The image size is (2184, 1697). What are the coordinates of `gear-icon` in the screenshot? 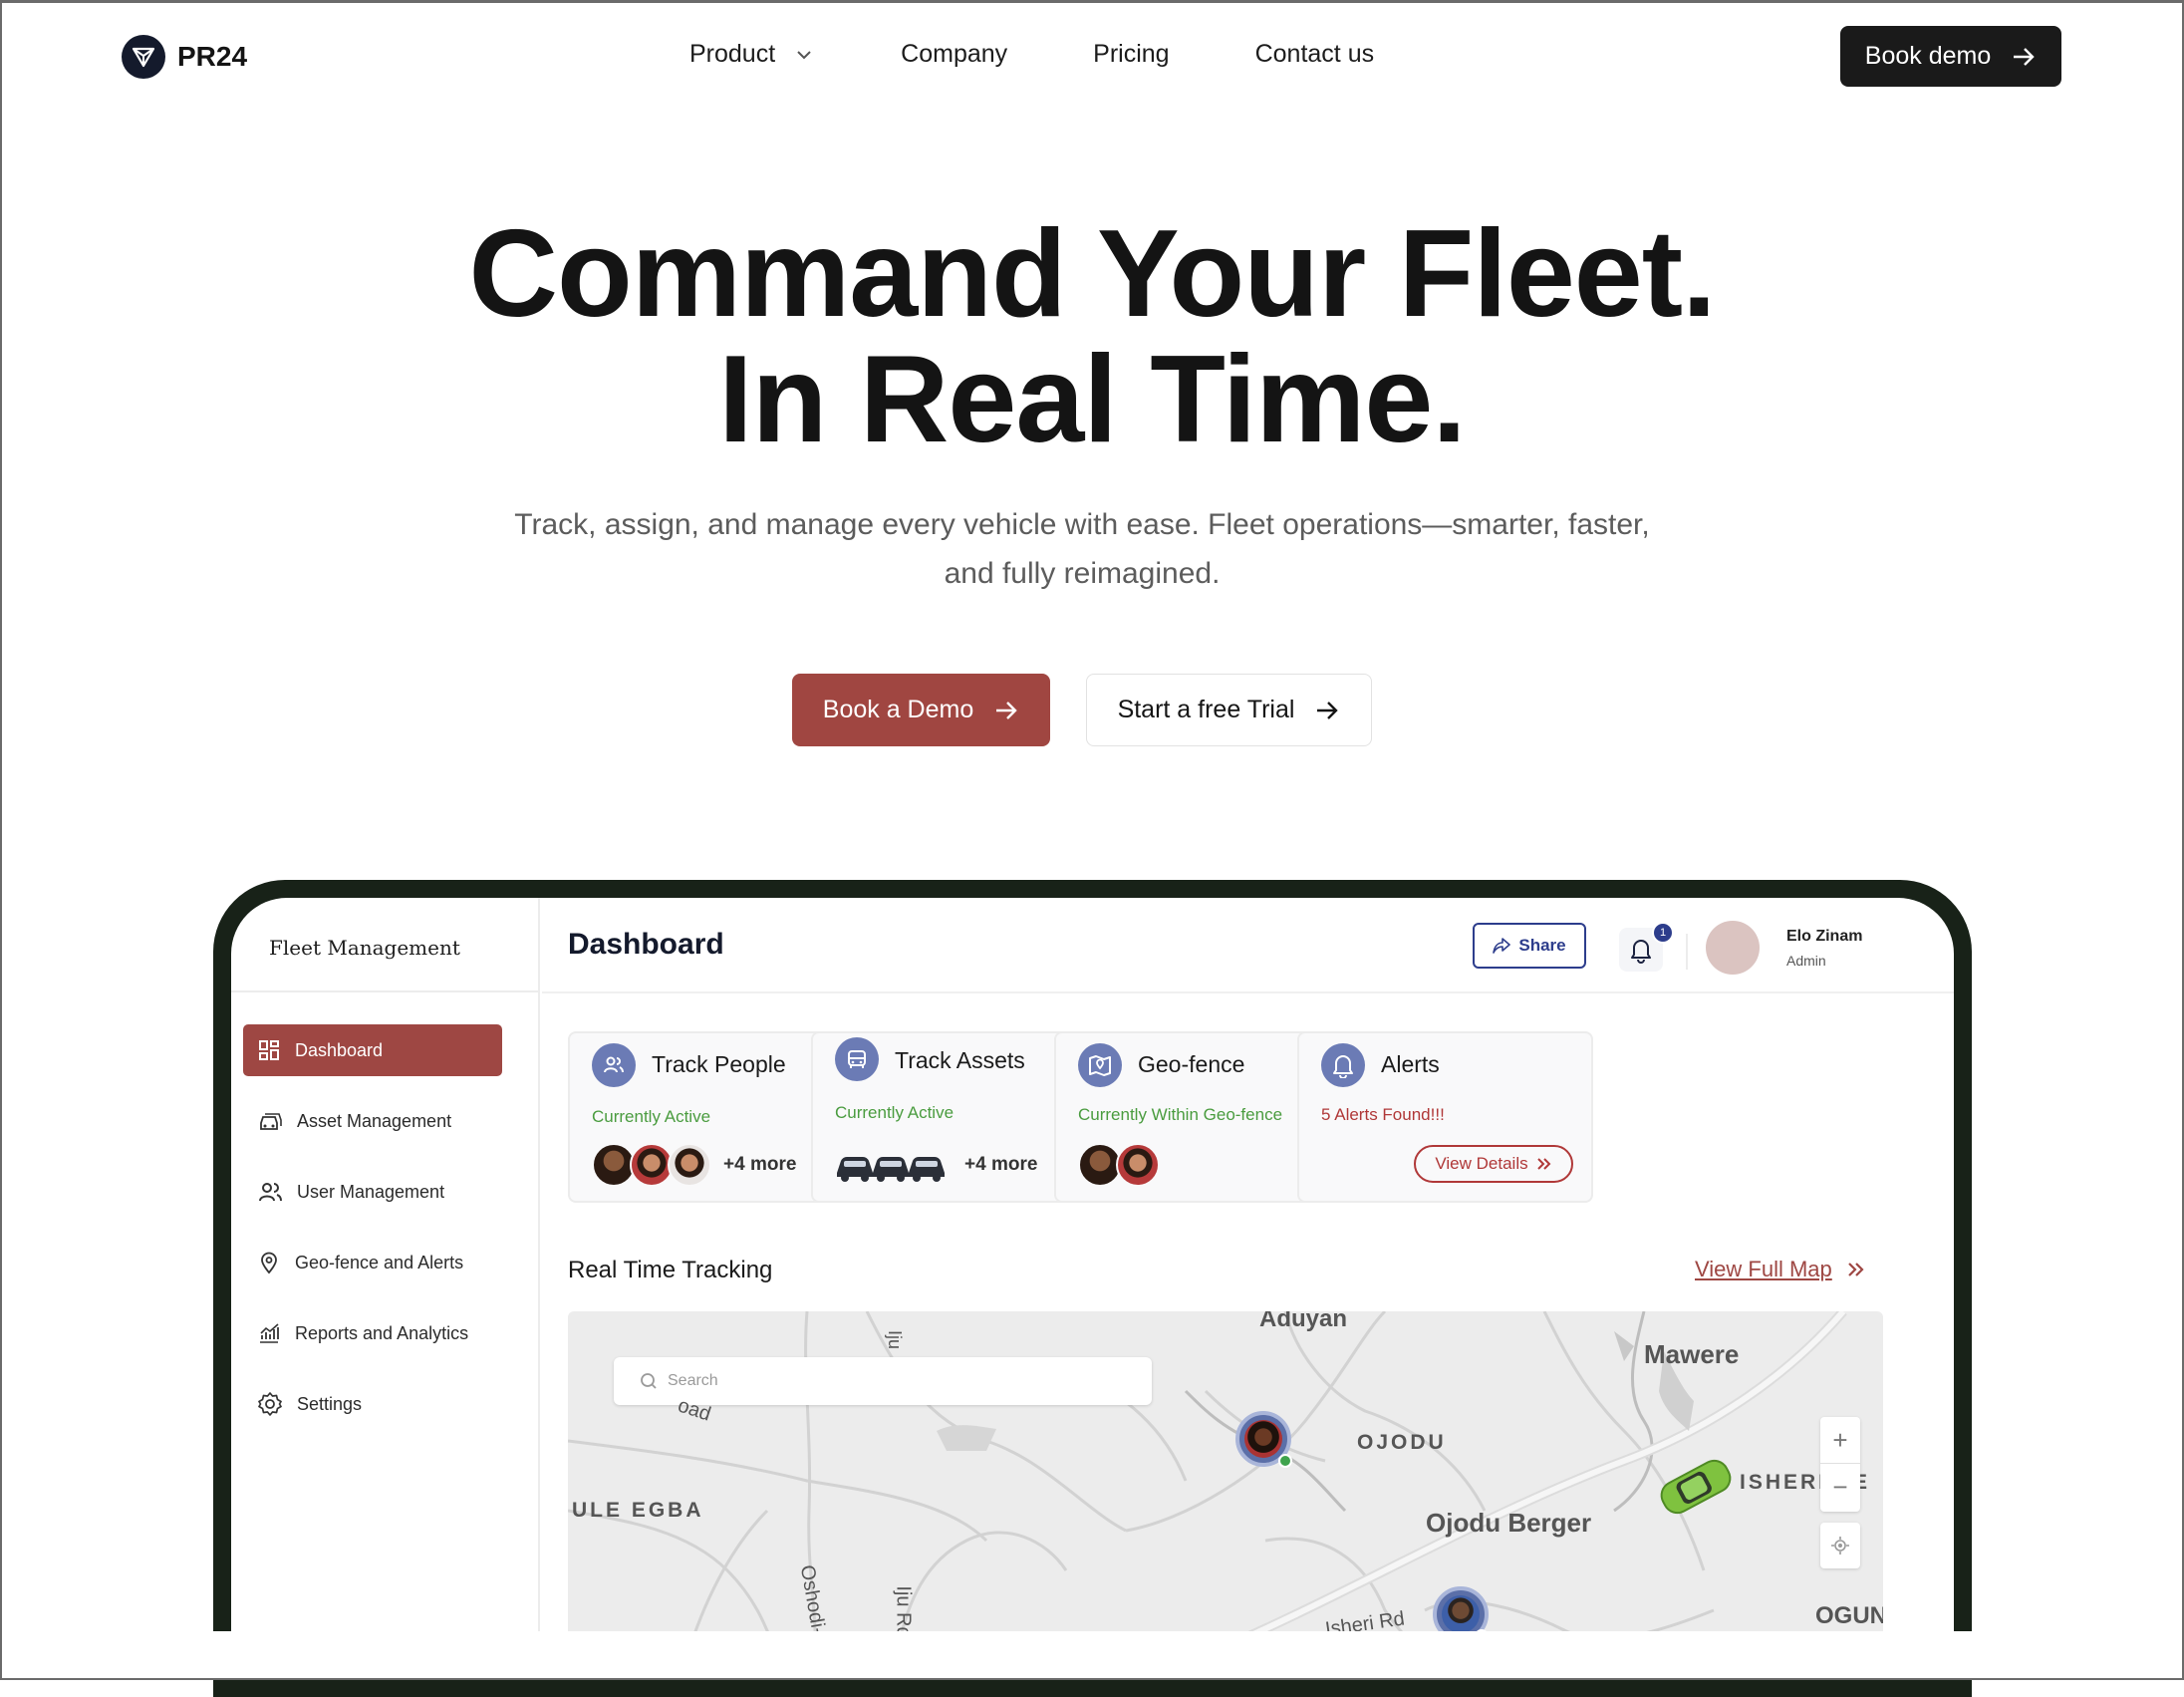 It's located at (270, 1404).